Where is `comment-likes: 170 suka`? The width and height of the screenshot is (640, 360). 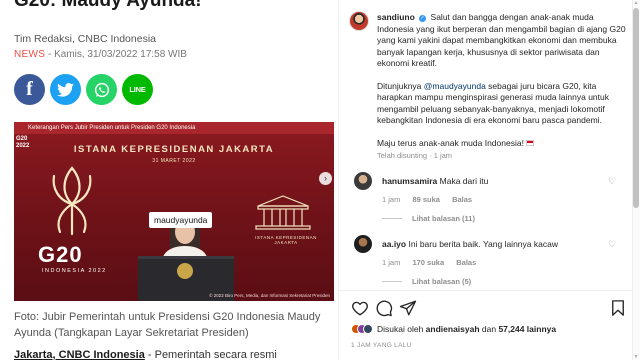
comment-likes: 170 suka is located at coordinates (428, 262).